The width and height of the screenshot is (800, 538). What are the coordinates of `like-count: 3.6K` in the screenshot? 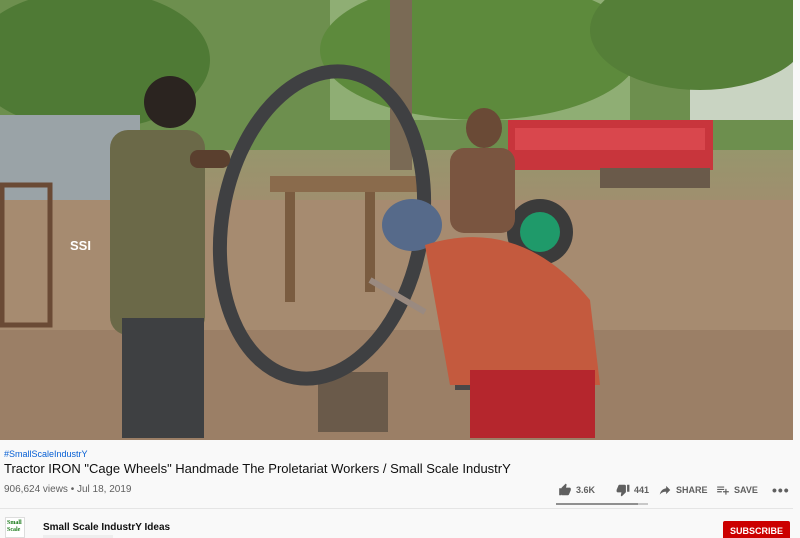 It's located at (586, 490).